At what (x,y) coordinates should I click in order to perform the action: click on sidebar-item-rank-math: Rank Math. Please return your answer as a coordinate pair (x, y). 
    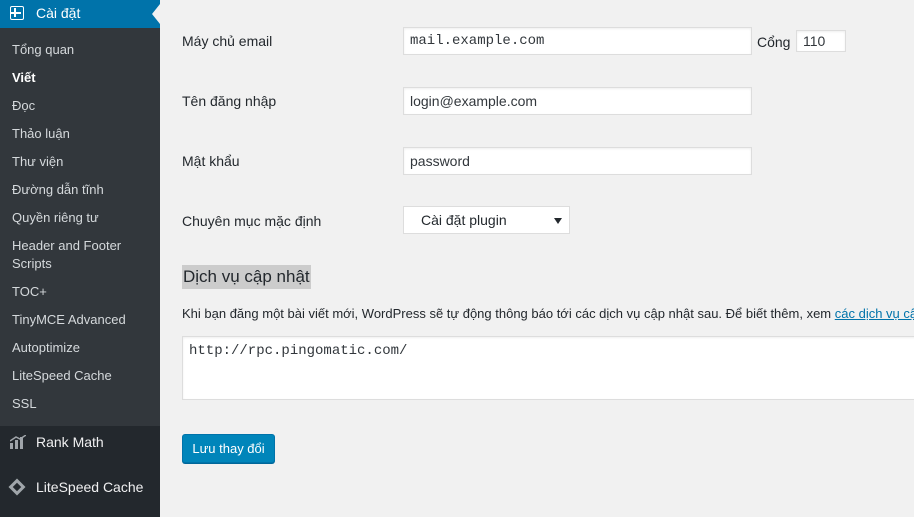
    Looking at the image, I should click on (80, 444).